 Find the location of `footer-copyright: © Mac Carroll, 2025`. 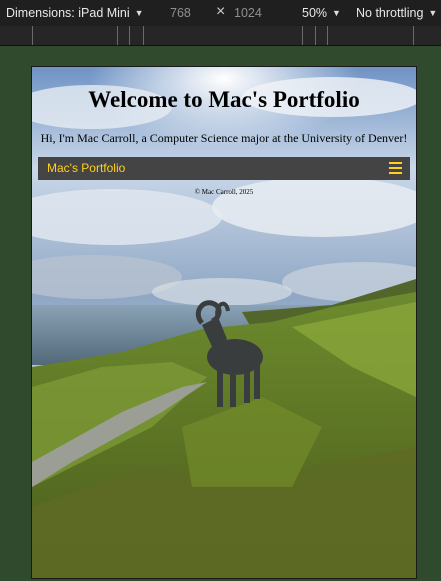

footer-copyright: © Mac Carroll, 2025 is located at coordinates (224, 192).